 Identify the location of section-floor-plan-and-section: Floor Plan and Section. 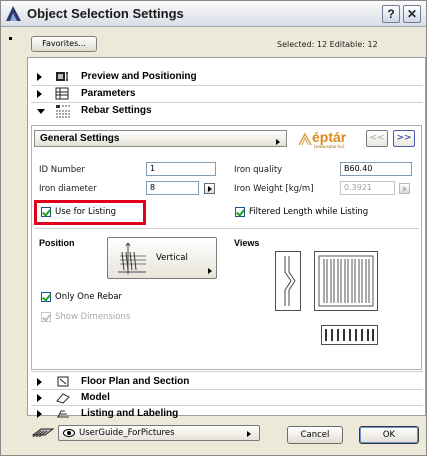
(227, 382).